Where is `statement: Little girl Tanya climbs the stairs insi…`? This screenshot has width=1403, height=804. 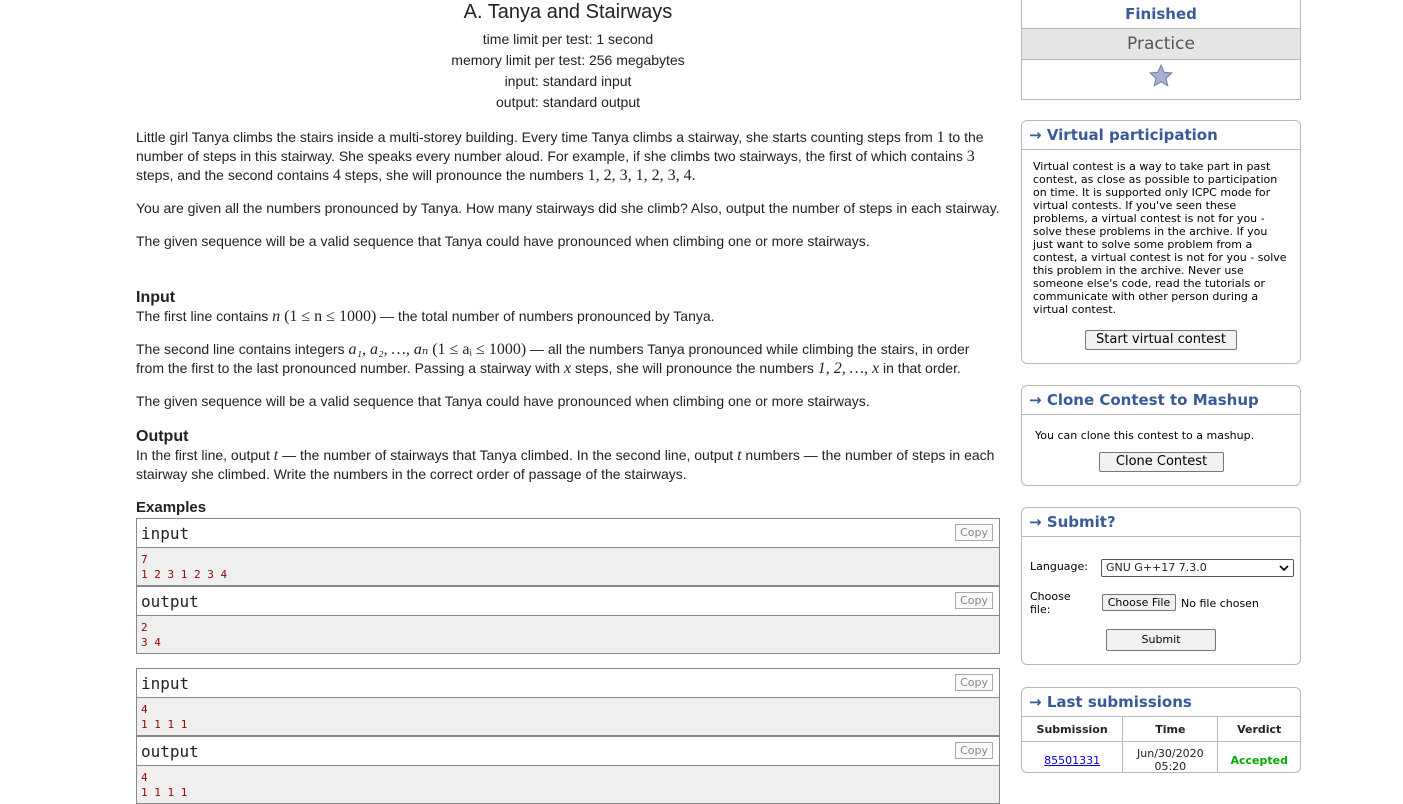
statement: Little girl Tanya climbs the stairs insi… is located at coordinates (568, 189).